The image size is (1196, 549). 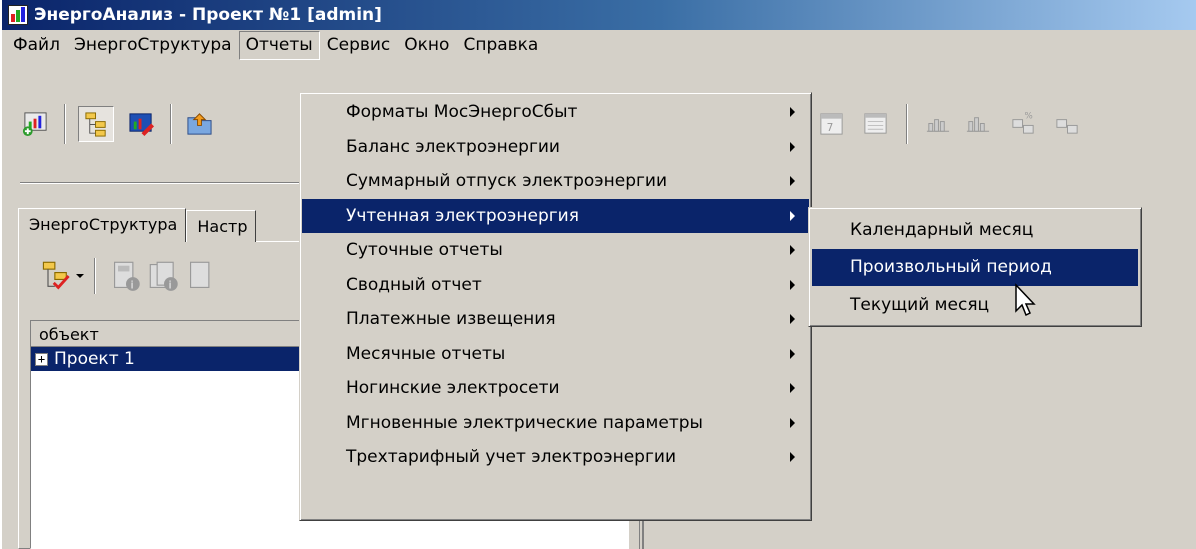 What do you see at coordinates (426, 353) in the screenshot?
I see `menu-item-label: Месячные отчеты` at bounding box center [426, 353].